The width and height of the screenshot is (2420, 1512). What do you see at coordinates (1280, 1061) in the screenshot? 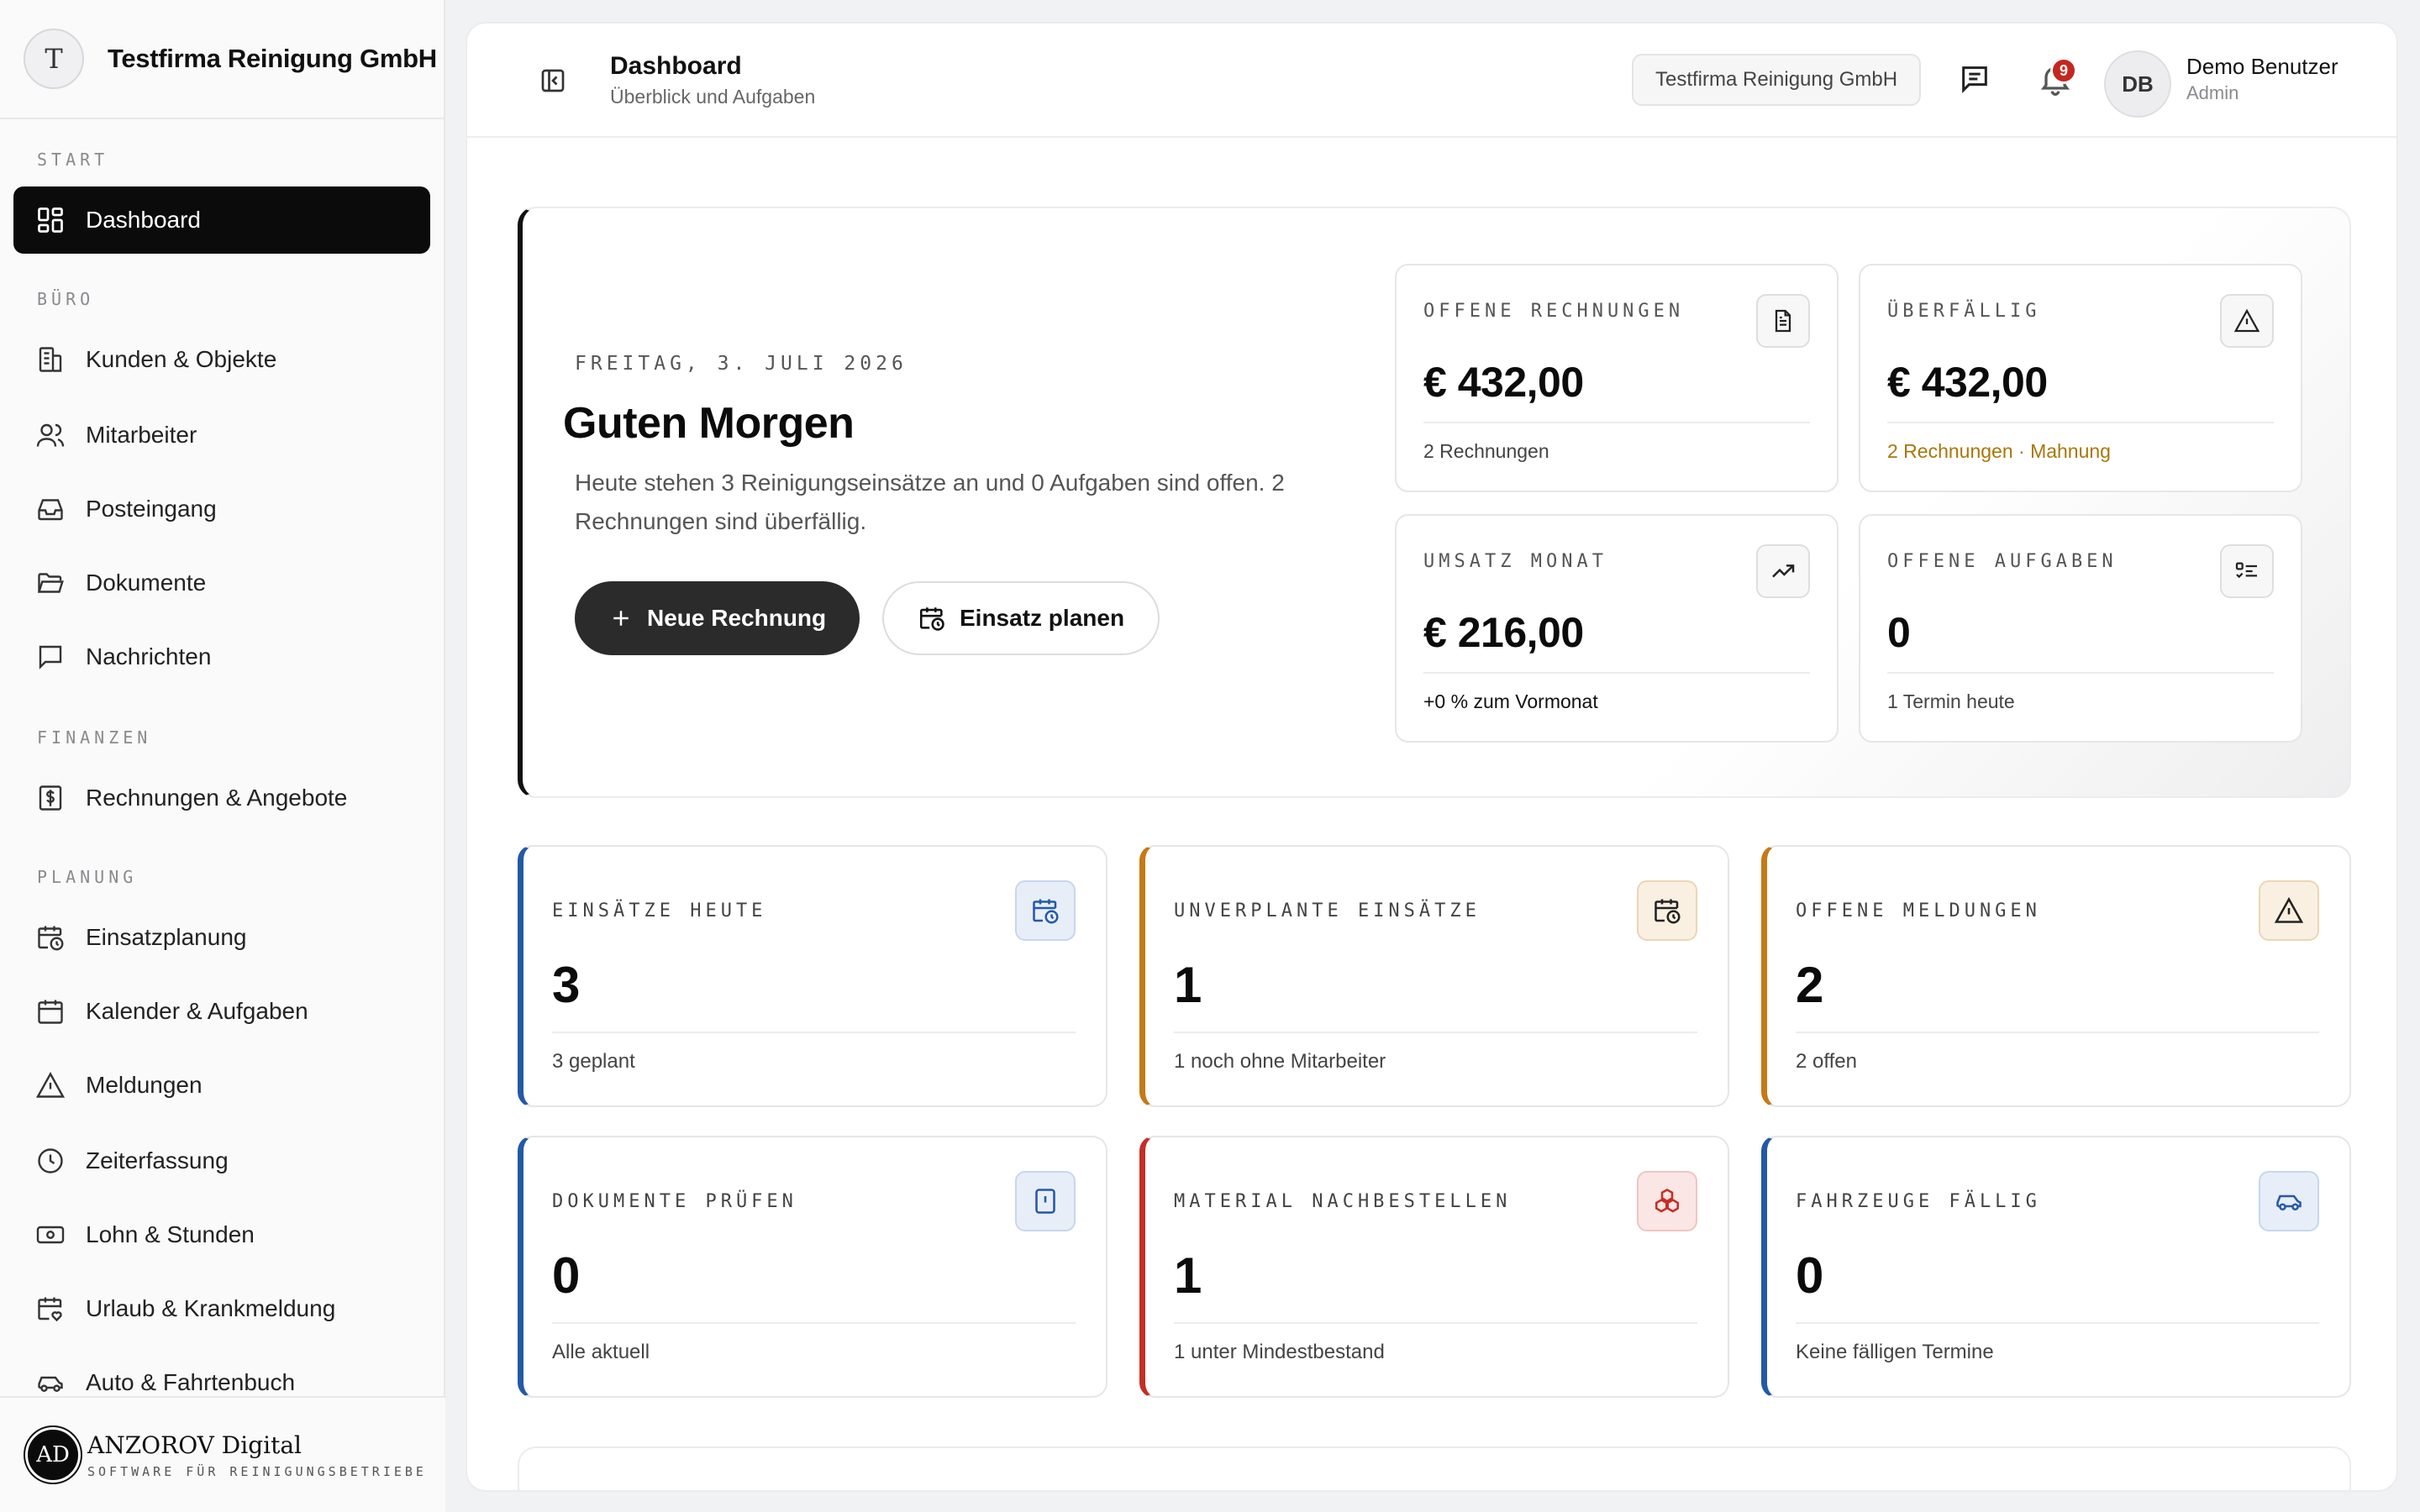
I see `stat-note: 1 noch ohne Mitarbeiter` at bounding box center [1280, 1061].